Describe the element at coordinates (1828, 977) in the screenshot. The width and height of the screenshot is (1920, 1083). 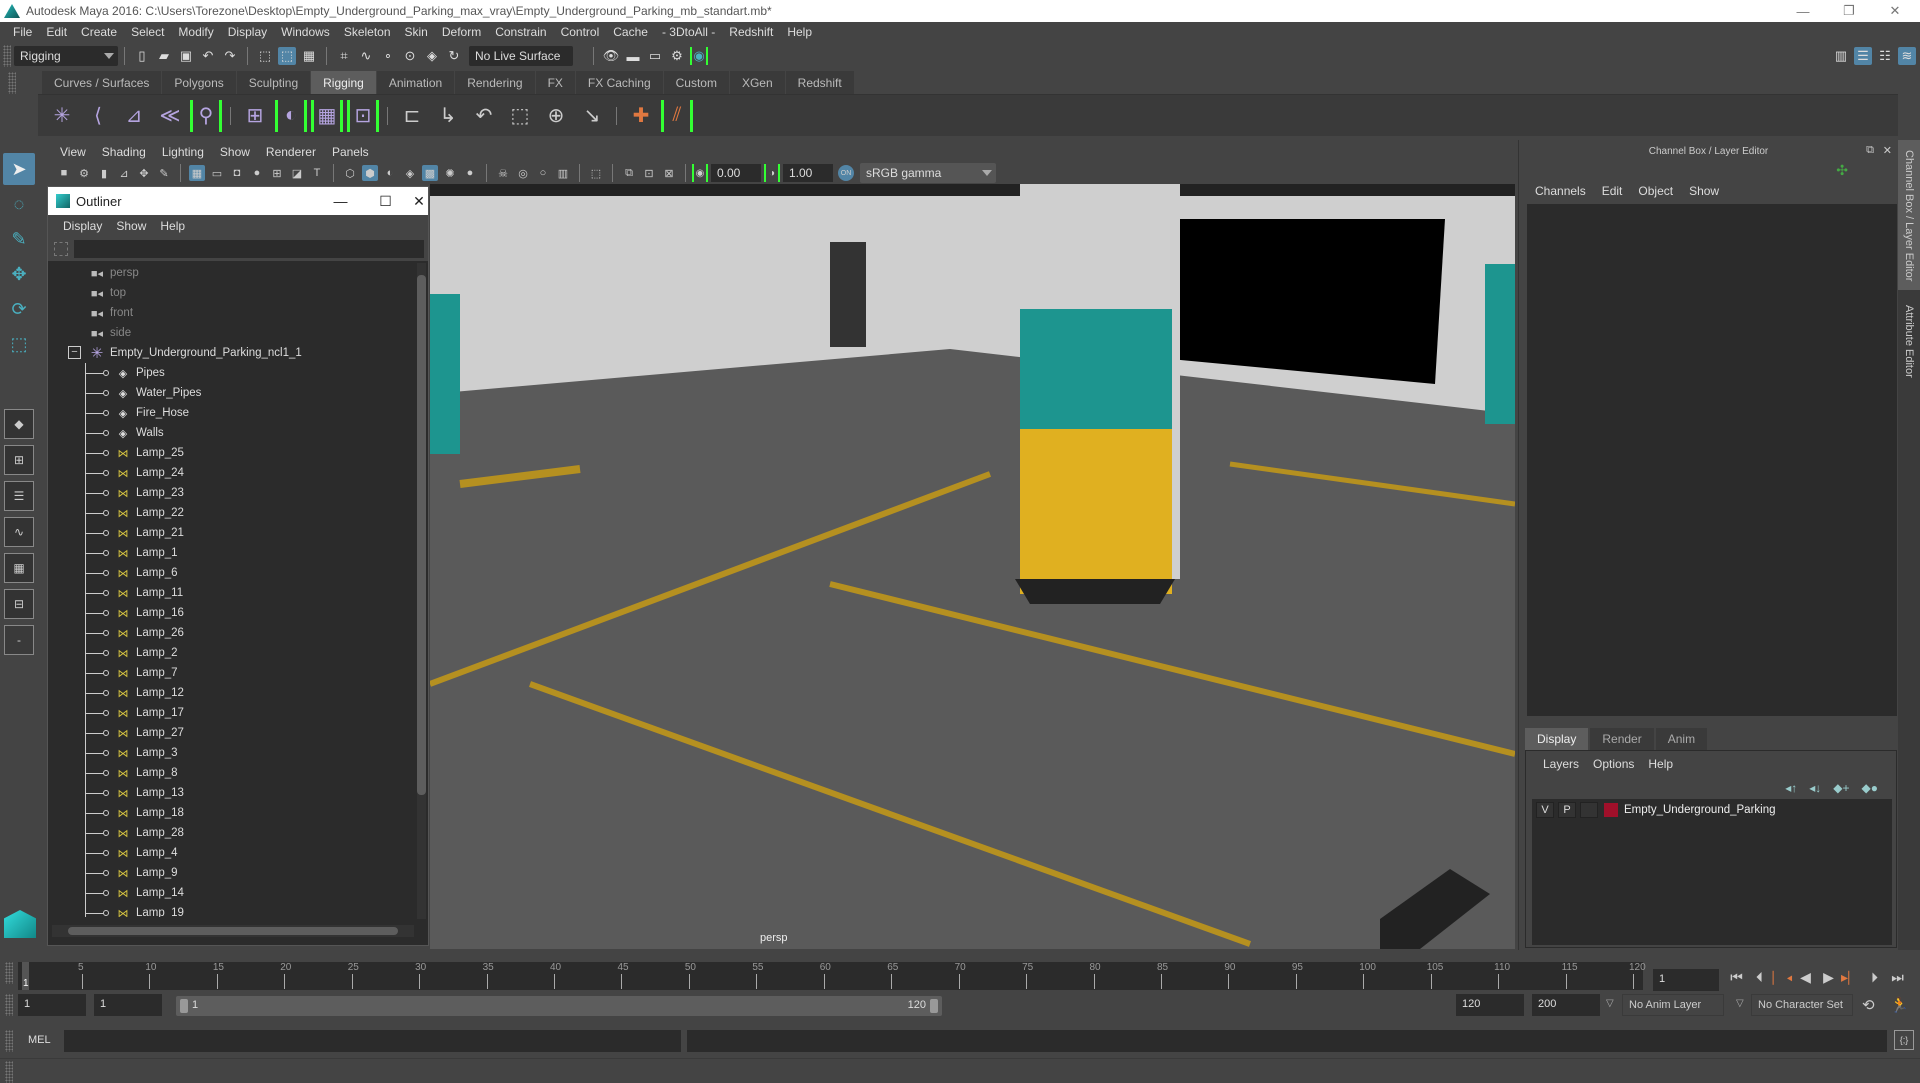
I see `play-forwards-icon: ▶` at that location.